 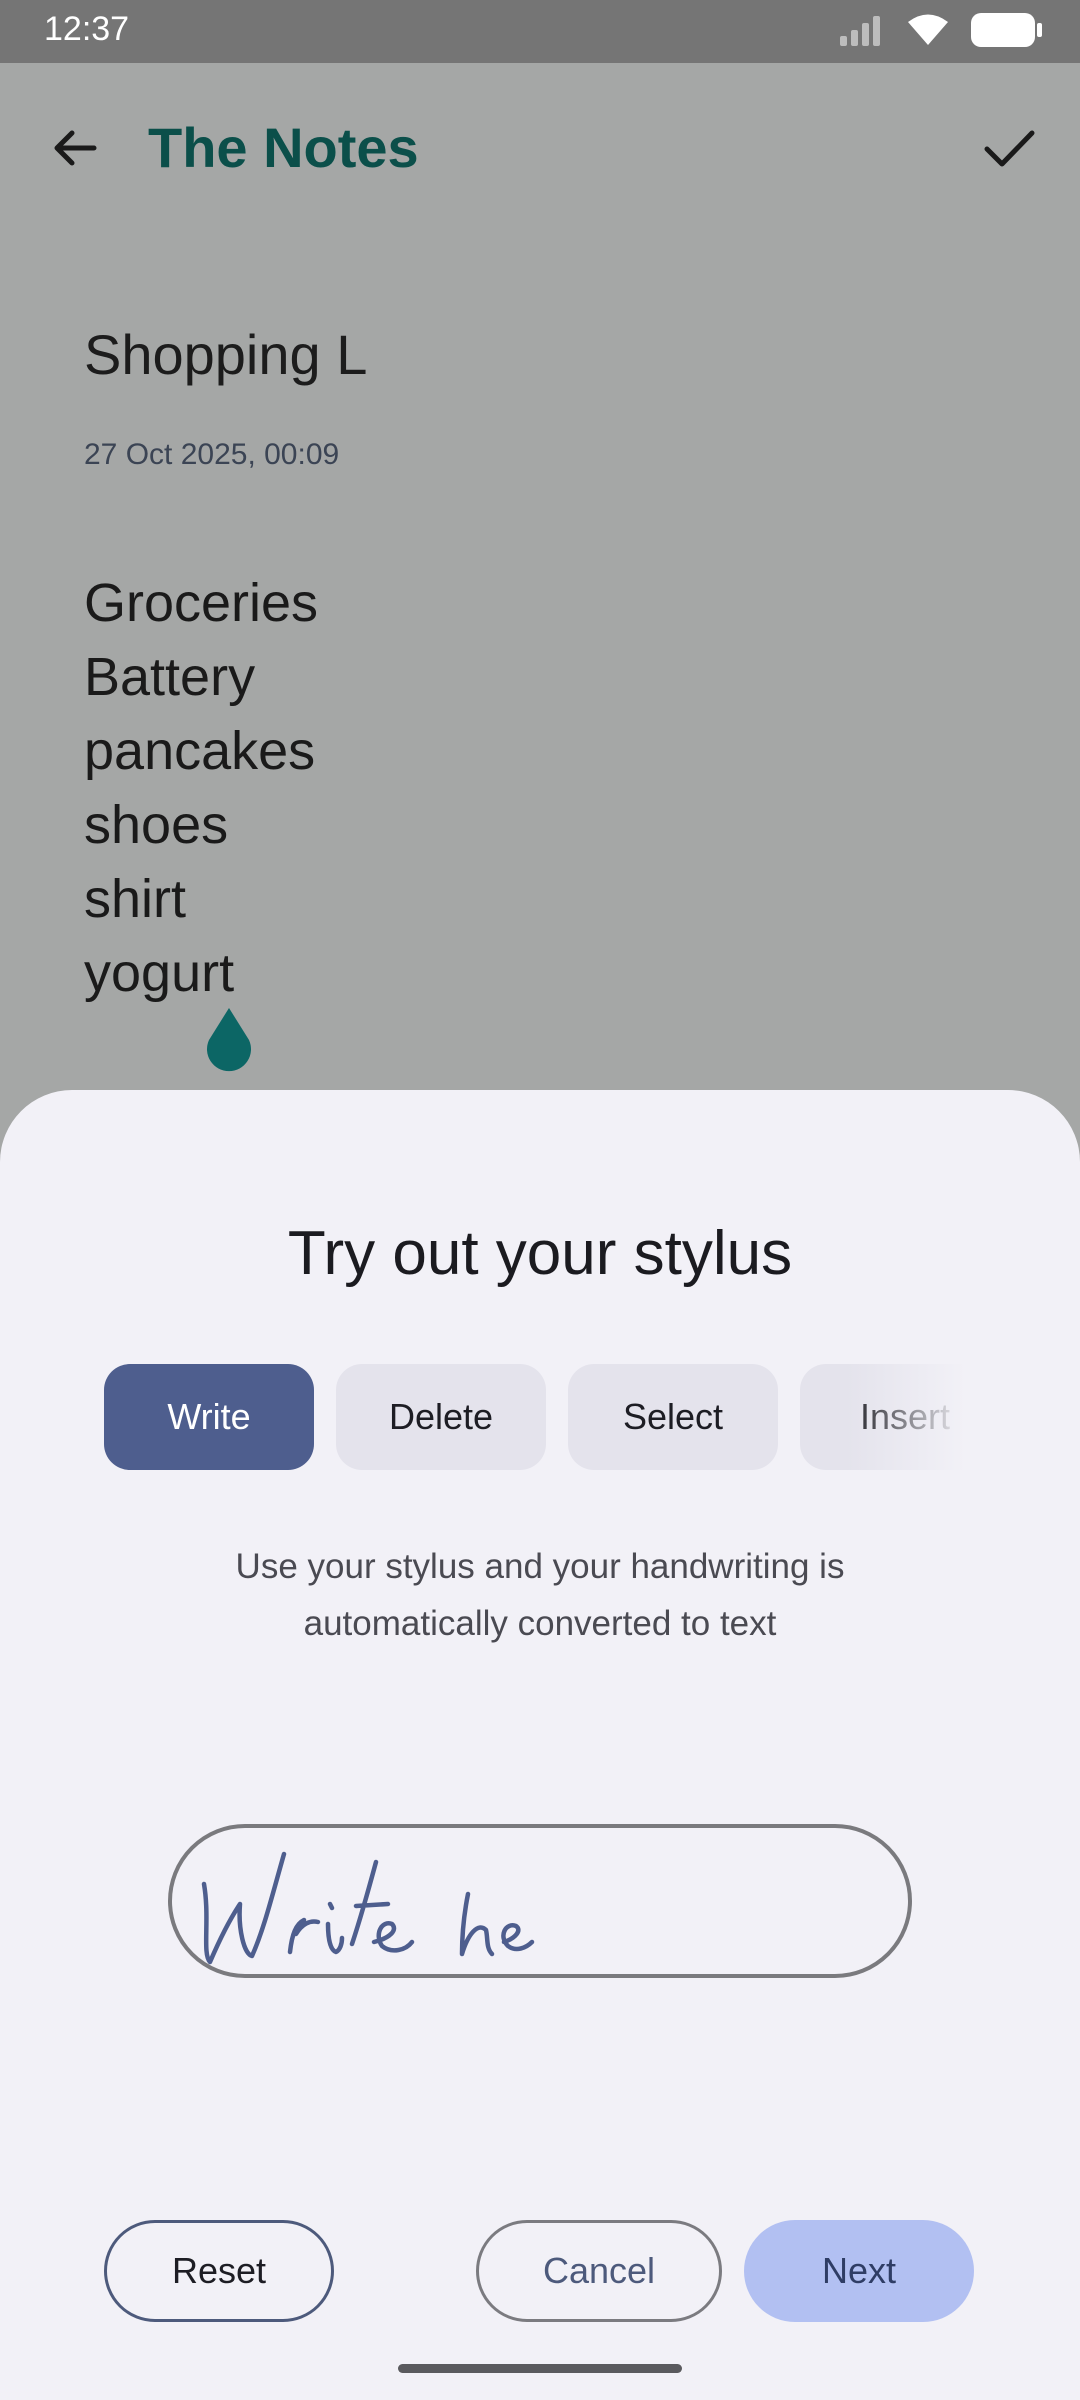 I want to click on status-icons, so click(x=941, y=32).